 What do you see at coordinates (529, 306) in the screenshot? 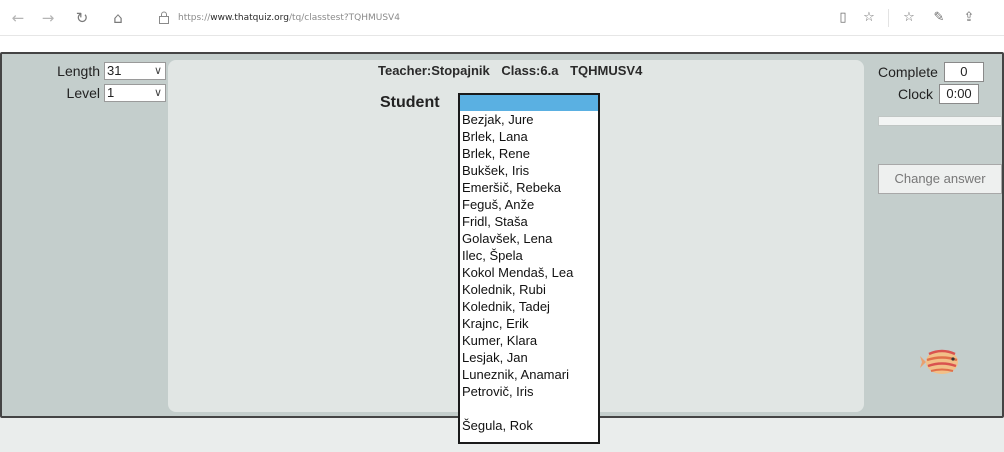
I see `student-option: Kolednik, Tadej` at bounding box center [529, 306].